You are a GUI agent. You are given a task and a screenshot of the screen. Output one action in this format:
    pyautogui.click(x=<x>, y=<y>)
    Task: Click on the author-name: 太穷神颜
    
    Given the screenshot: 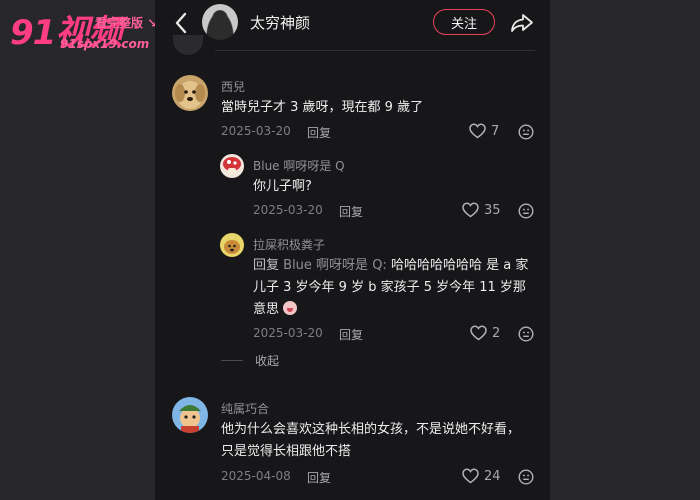 What is the action you would take?
    pyautogui.click(x=280, y=22)
    